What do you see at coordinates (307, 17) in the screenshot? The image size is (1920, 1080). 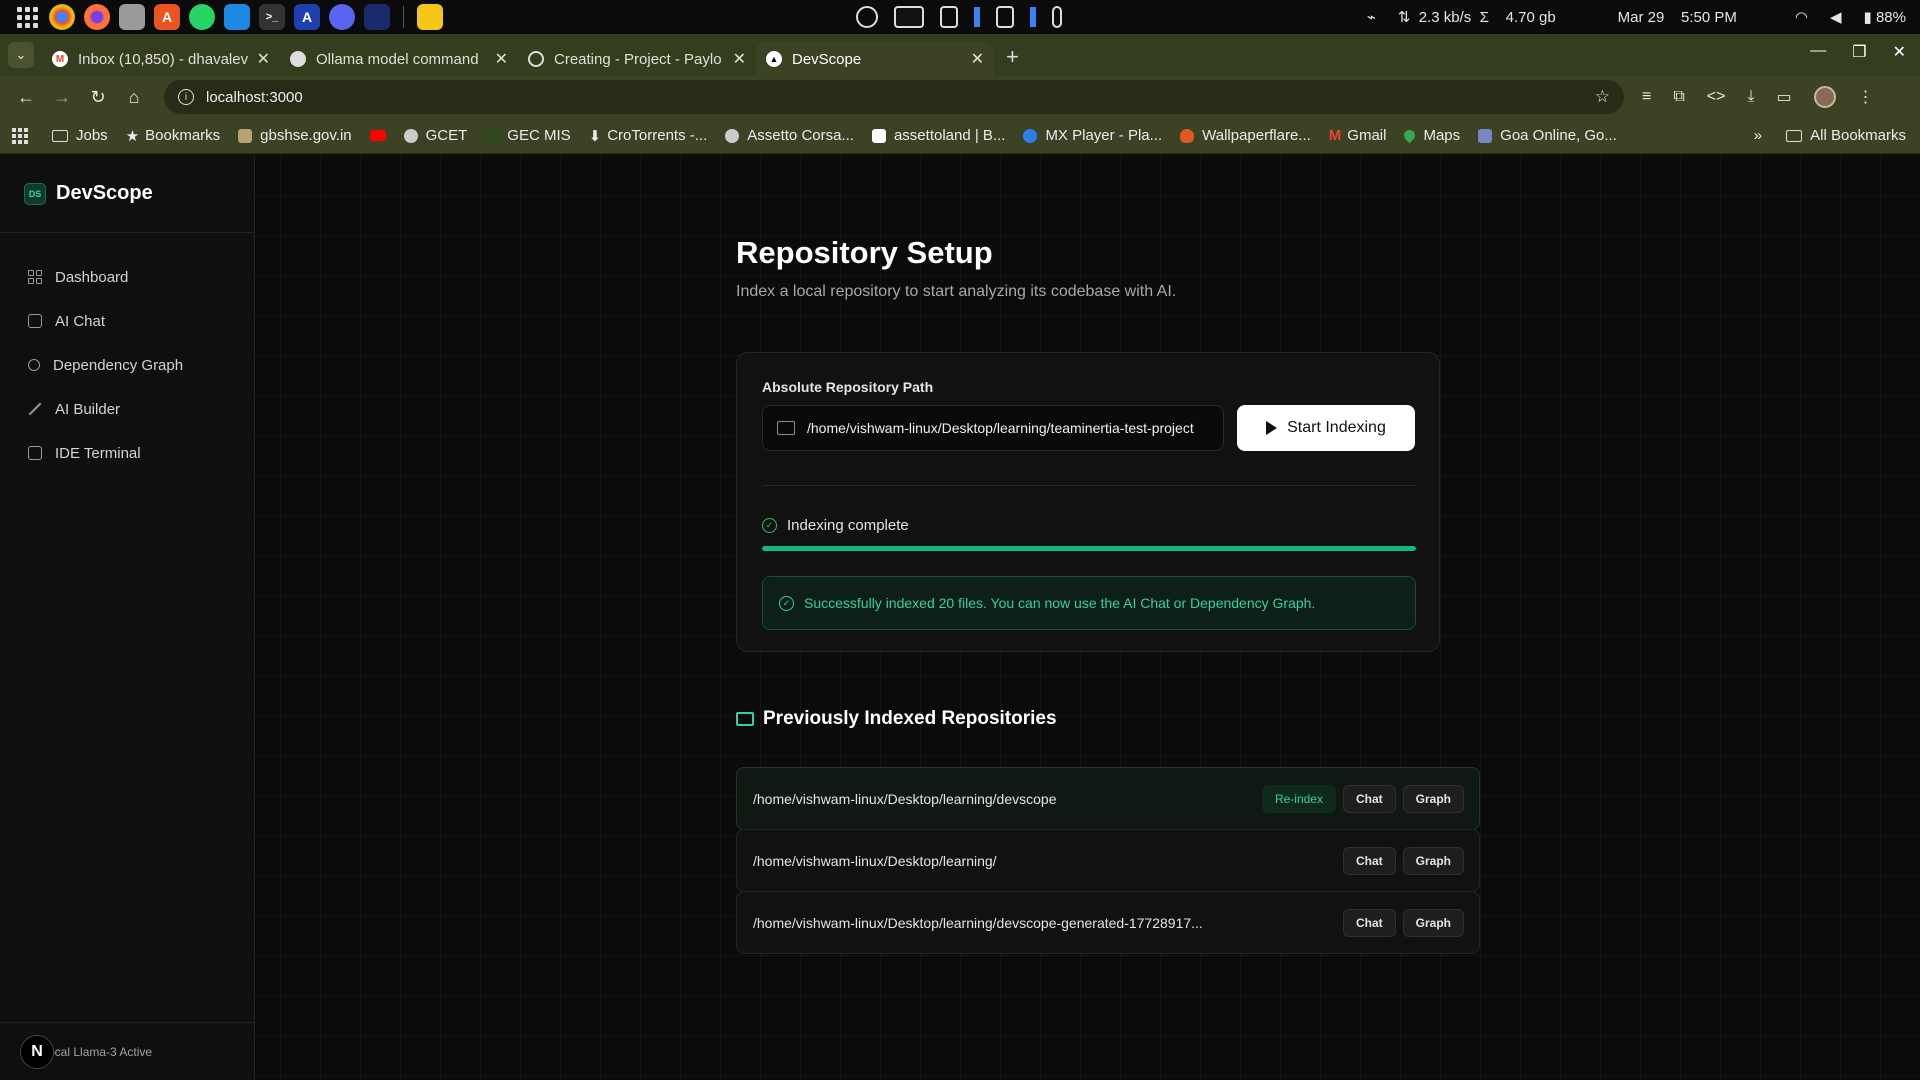 I see `android-studio-icon: A` at bounding box center [307, 17].